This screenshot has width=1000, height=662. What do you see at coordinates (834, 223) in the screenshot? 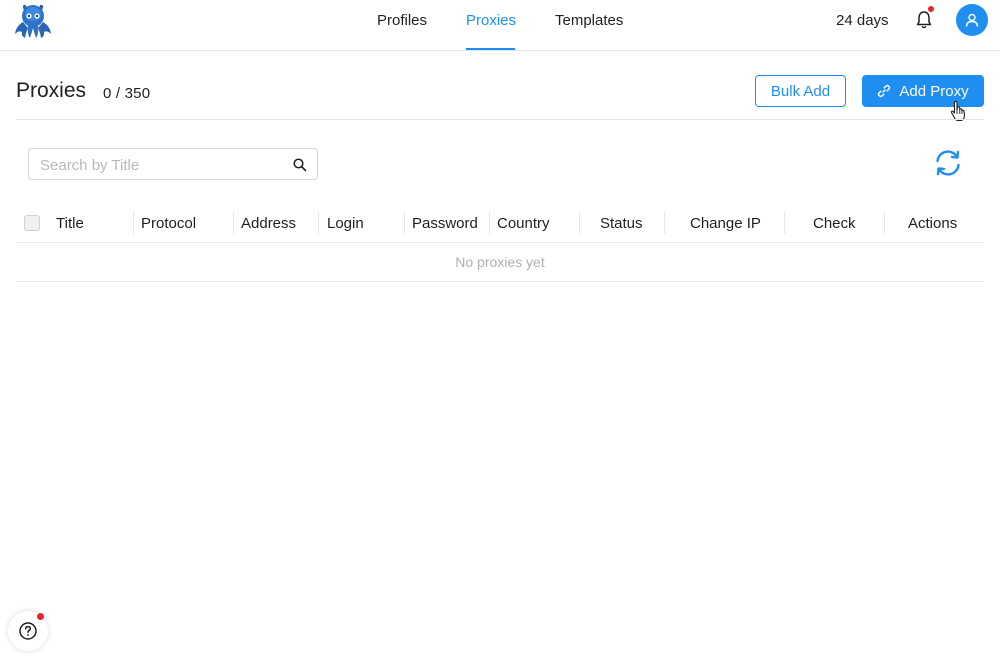
I see `column-header-check: Check` at bounding box center [834, 223].